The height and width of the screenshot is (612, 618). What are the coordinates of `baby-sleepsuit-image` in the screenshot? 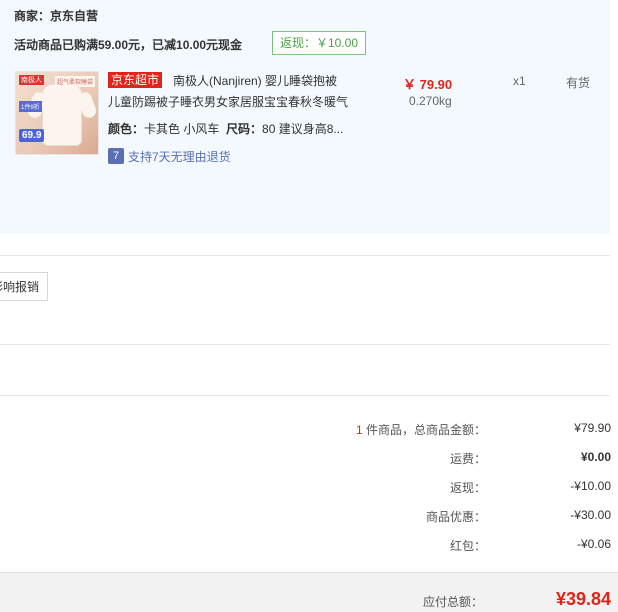 It's located at (62, 115).